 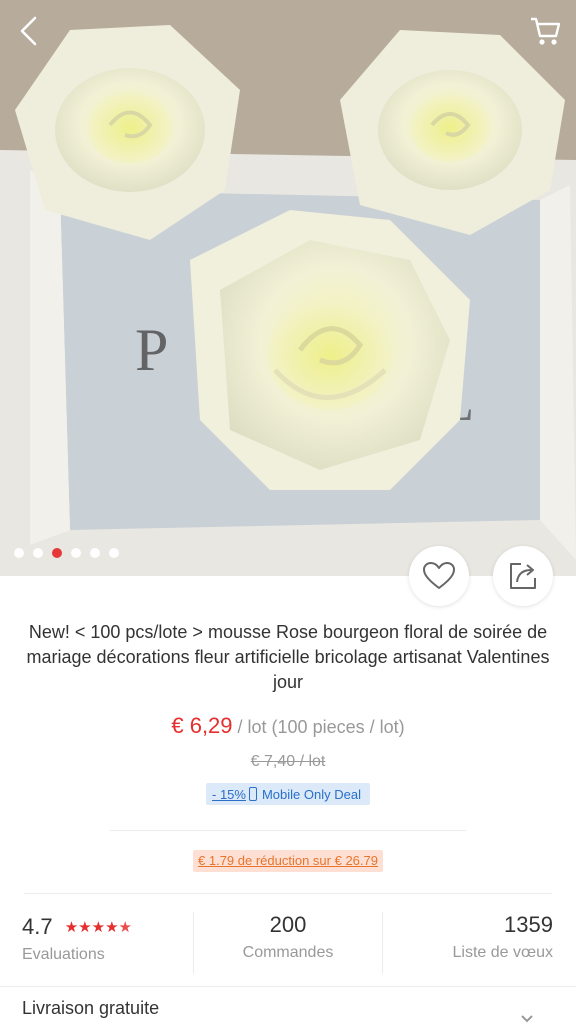 What do you see at coordinates (98, 927) in the screenshot?
I see `star-rating-icon: ★★★★★` at bounding box center [98, 927].